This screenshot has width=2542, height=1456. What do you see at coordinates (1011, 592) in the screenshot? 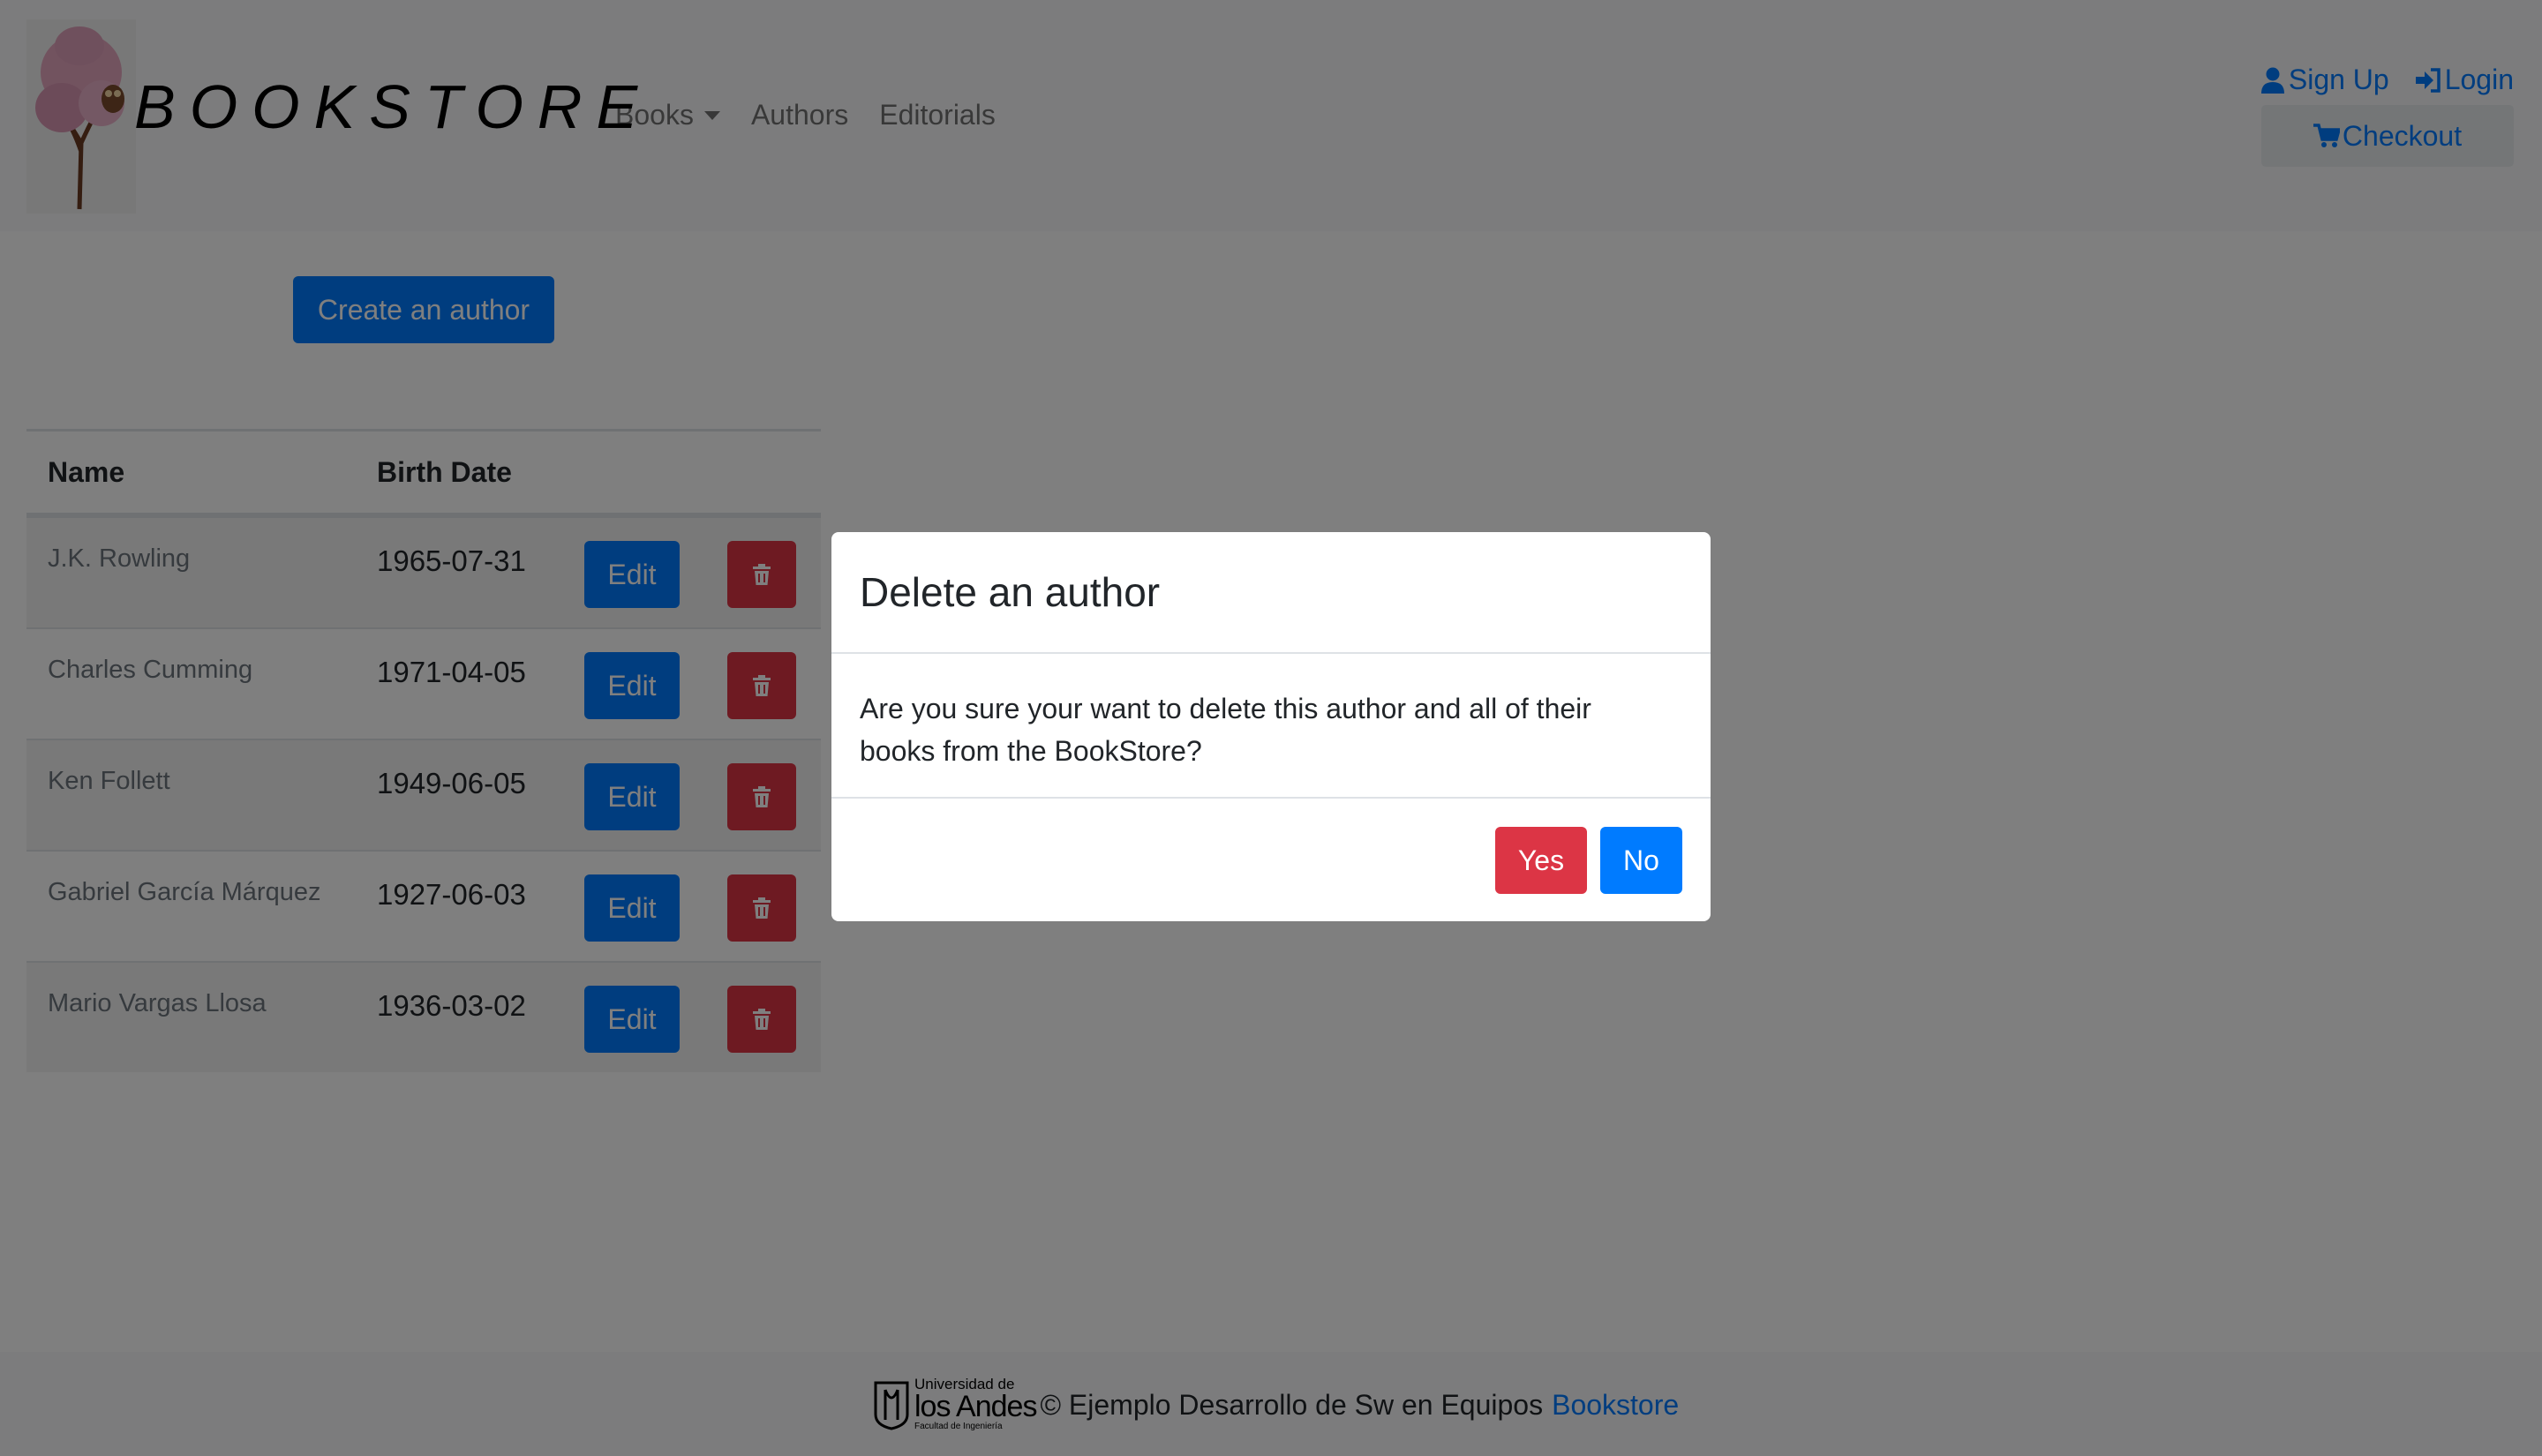
I see `modal-title: Delete an author` at bounding box center [1011, 592].